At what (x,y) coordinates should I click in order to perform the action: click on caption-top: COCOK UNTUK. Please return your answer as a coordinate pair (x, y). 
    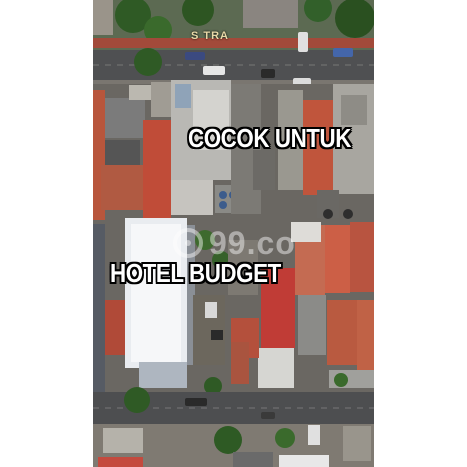
    Looking at the image, I should click on (269, 138).